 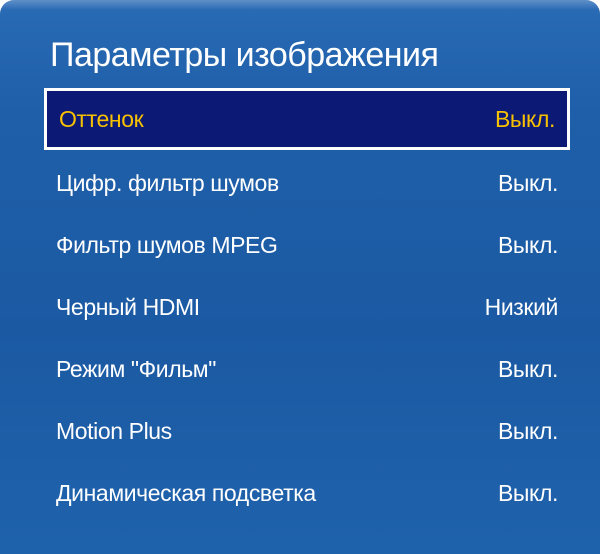 What do you see at coordinates (244, 55) in the screenshot?
I see `menu-title: Параметры изображения` at bounding box center [244, 55].